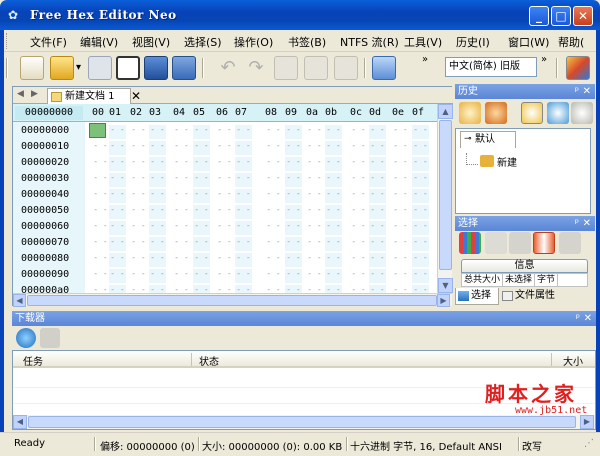 The width and height of the screenshot is (600, 456). Describe the element at coordinates (156, 68) in the screenshot. I see `save-all-icon` at that location.